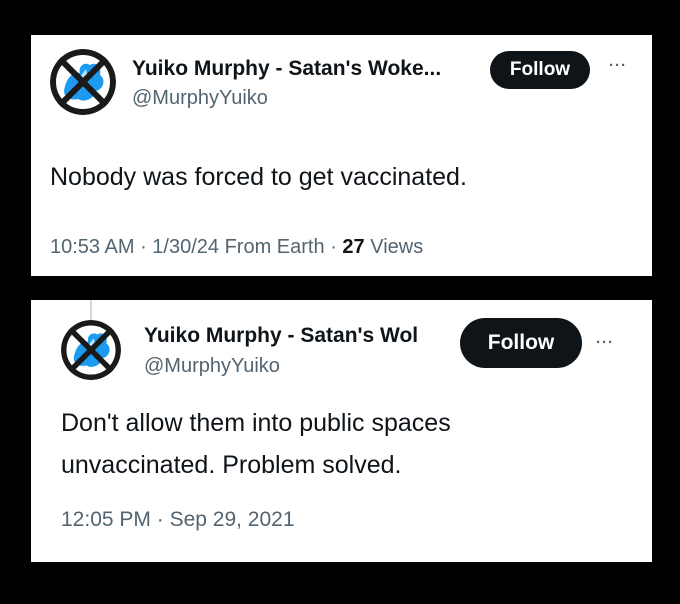  What do you see at coordinates (298, 336) in the screenshot?
I see `display-name: Yuiko Murphy - Satan's Wol` at bounding box center [298, 336].